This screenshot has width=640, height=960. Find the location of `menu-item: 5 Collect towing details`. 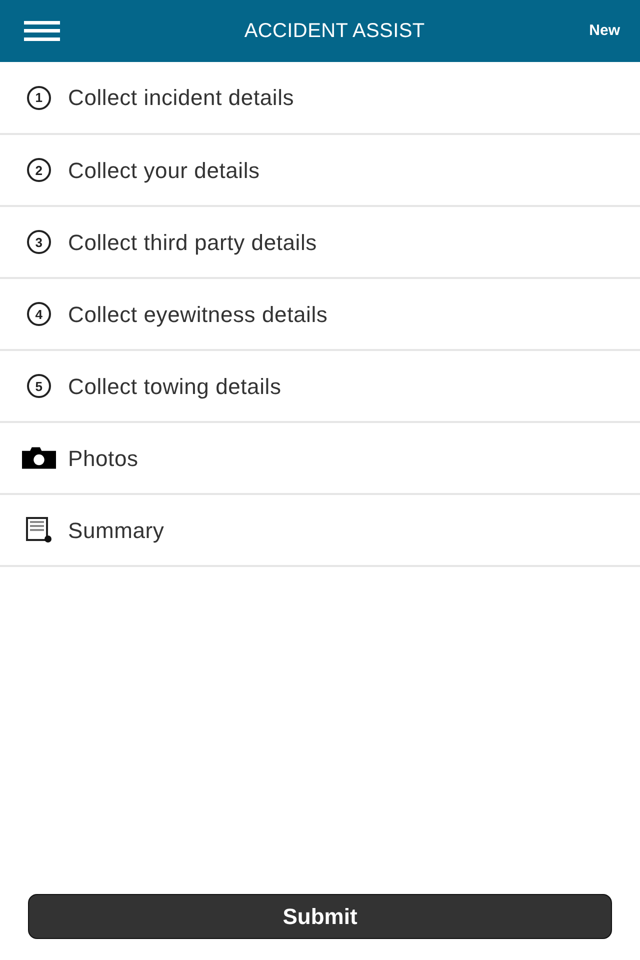

menu-item: 5 Collect towing details is located at coordinates (320, 387).